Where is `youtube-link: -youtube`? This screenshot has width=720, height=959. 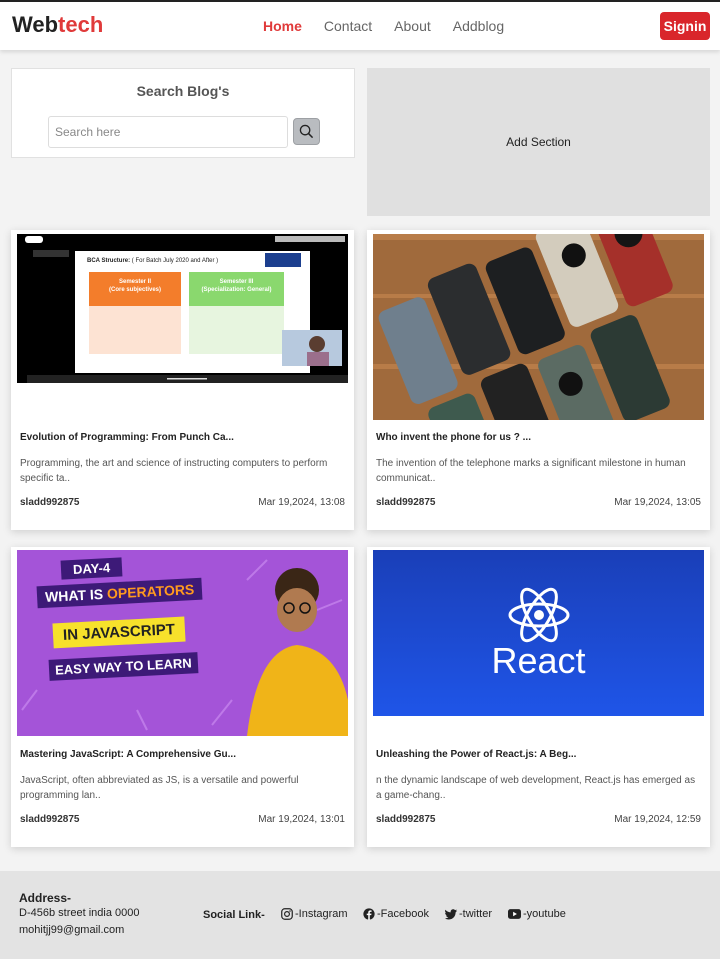
youtube-link: -youtube is located at coordinates (537, 914).